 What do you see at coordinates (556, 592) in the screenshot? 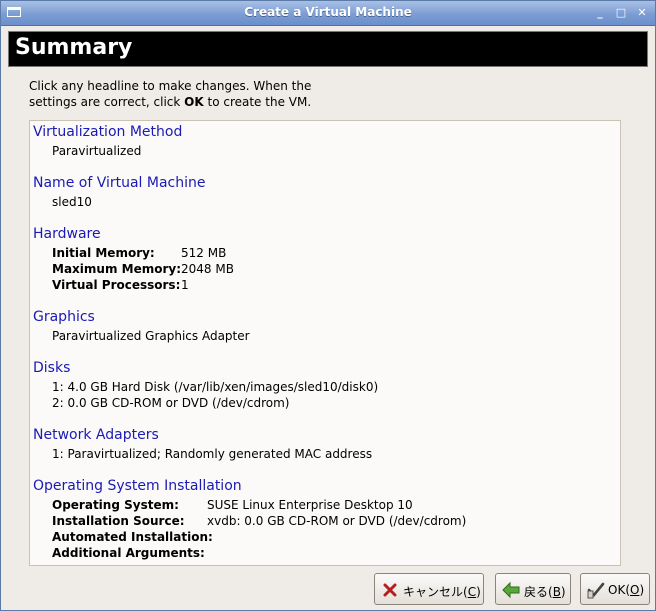
I see `back-mnemonic: B` at bounding box center [556, 592].